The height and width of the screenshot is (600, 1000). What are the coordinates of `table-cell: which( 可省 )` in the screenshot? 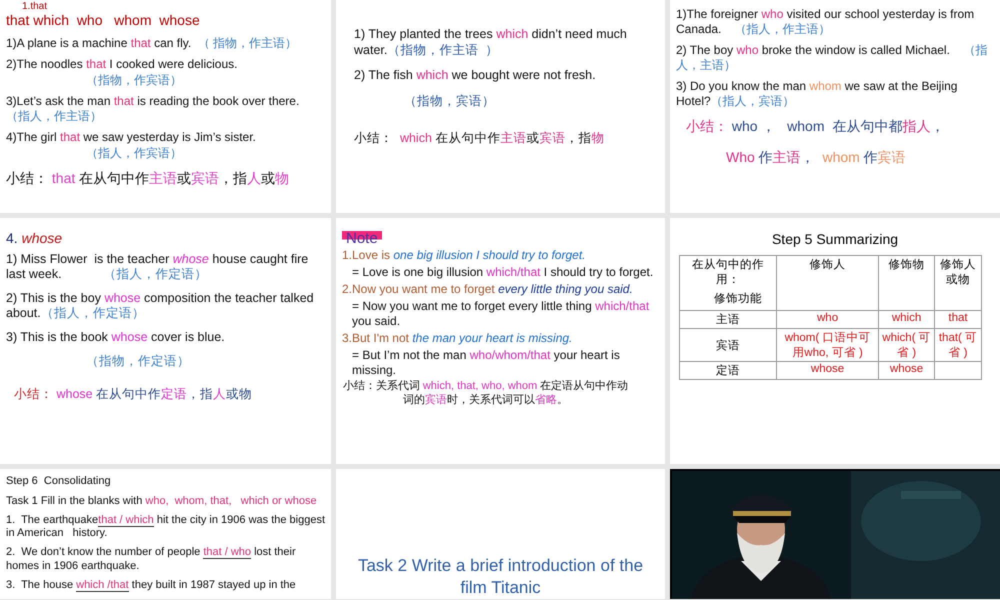 It's located at (906, 345).